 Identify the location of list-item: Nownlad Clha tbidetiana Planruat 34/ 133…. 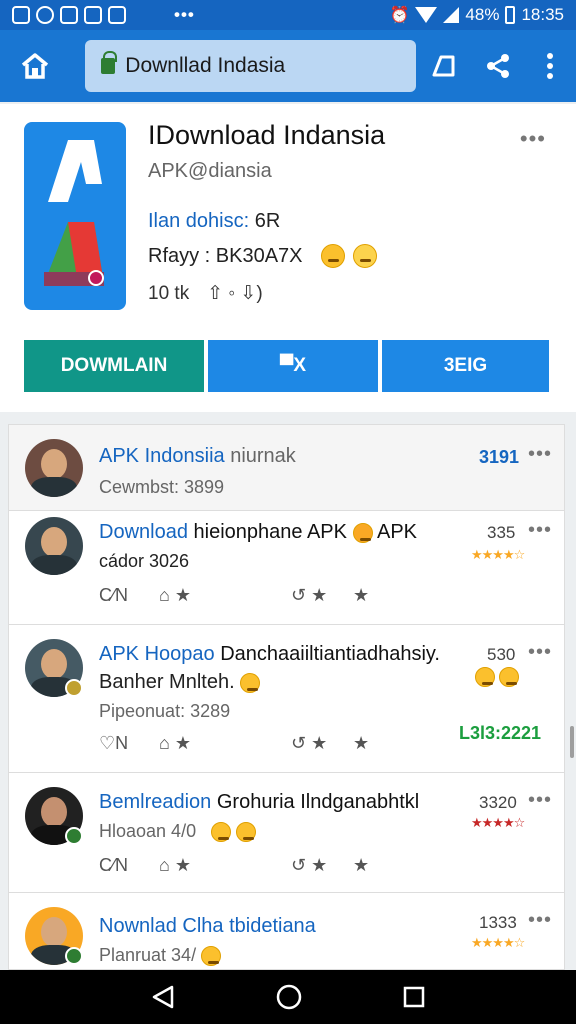
(286, 931).